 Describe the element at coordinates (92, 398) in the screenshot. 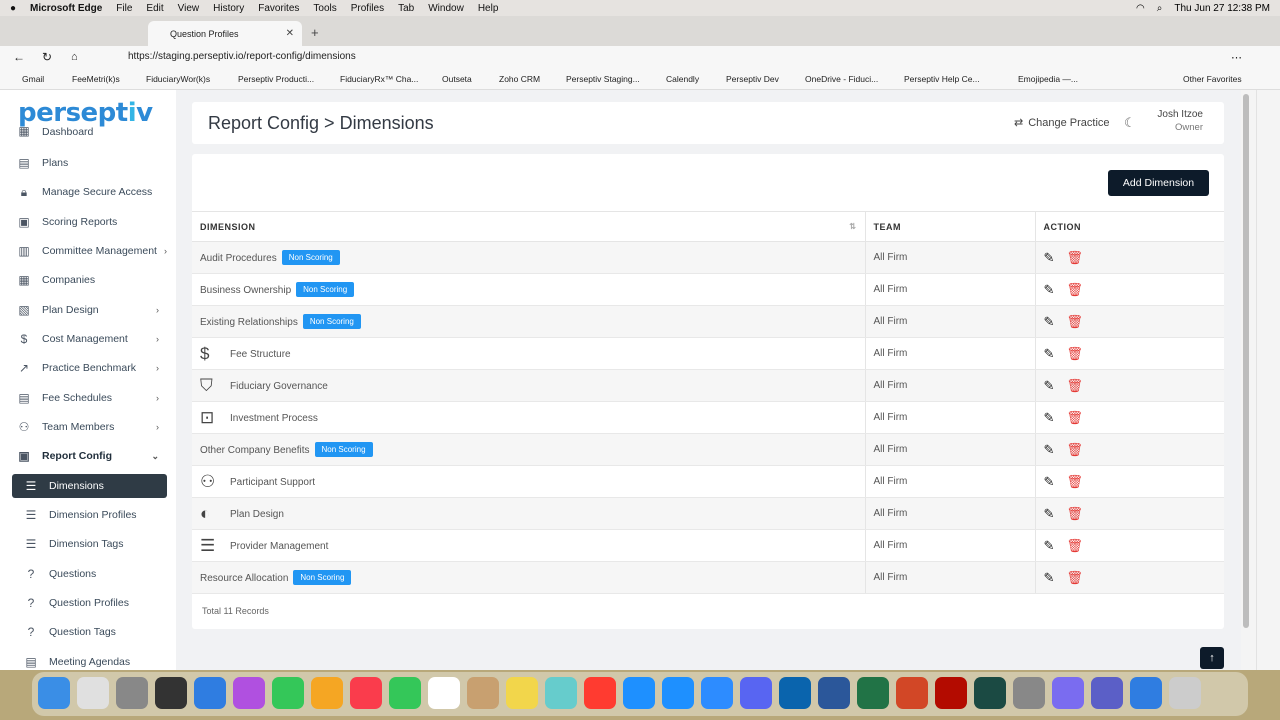

I see `sidebar-item-fee-schedules: ▤ Fee Schedules ›` at that location.